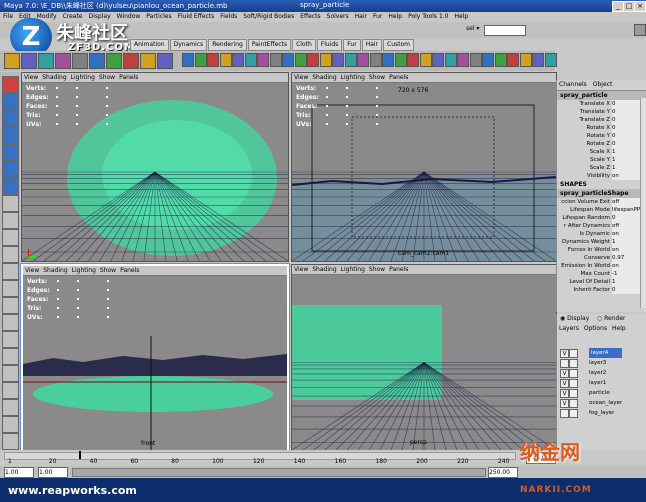  Describe the element at coordinates (601, 373) in the screenshot. I see `layer-row: Vlayer2` at that location.